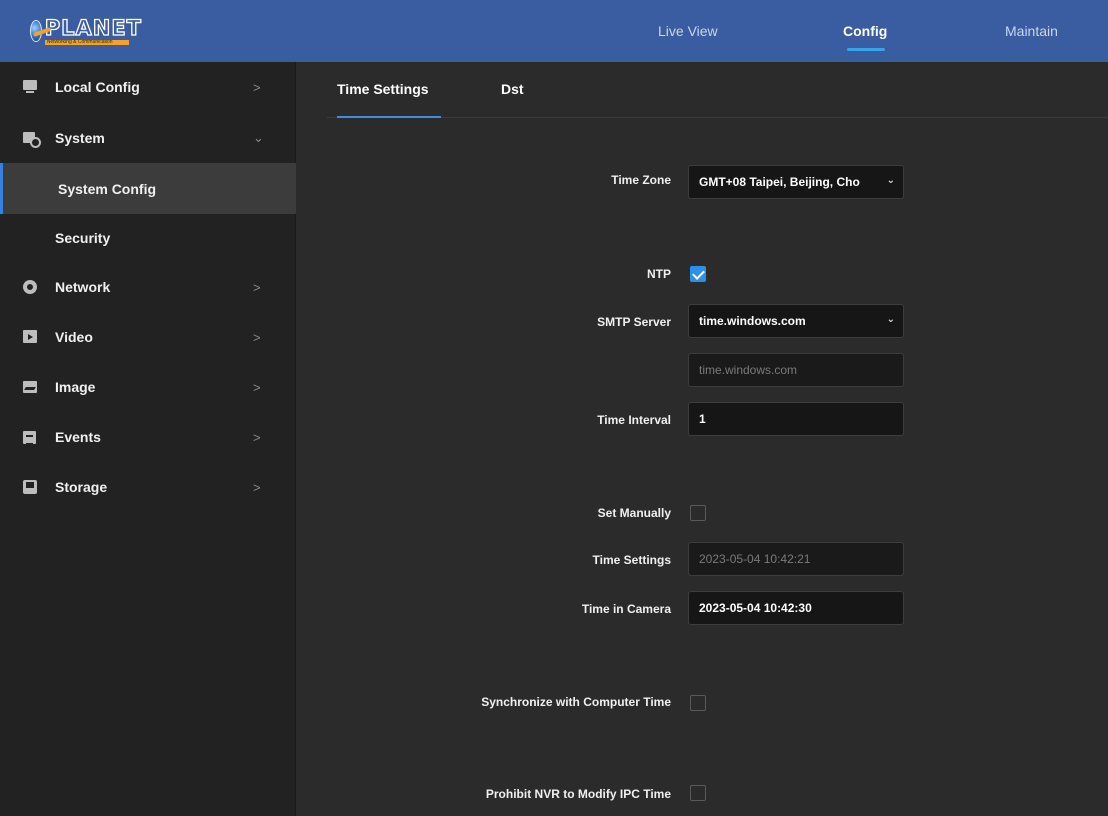 This screenshot has width=1108, height=816. Describe the element at coordinates (796, 419) in the screenshot. I see `time-interval-input: 1` at that location.